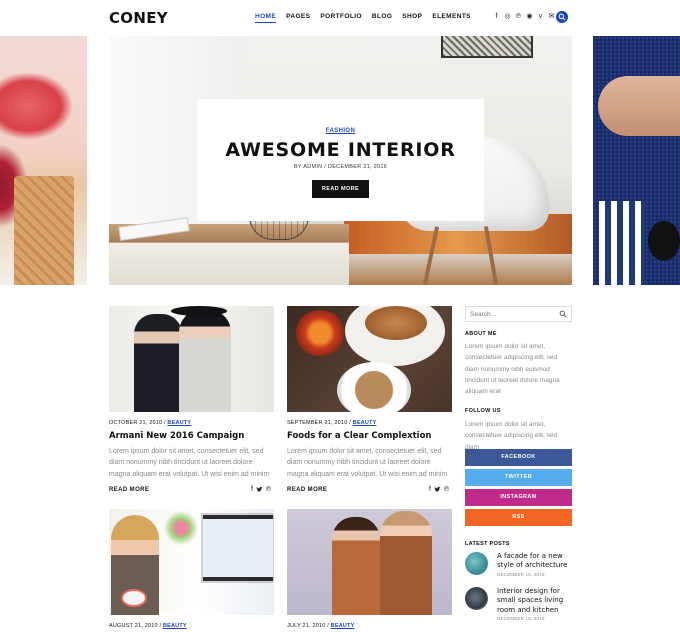 The width and height of the screenshot is (680, 632). What do you see at coordinates (460, 269) in the screenshot?
I see `hero-floor` at bounding box center [460, 269].